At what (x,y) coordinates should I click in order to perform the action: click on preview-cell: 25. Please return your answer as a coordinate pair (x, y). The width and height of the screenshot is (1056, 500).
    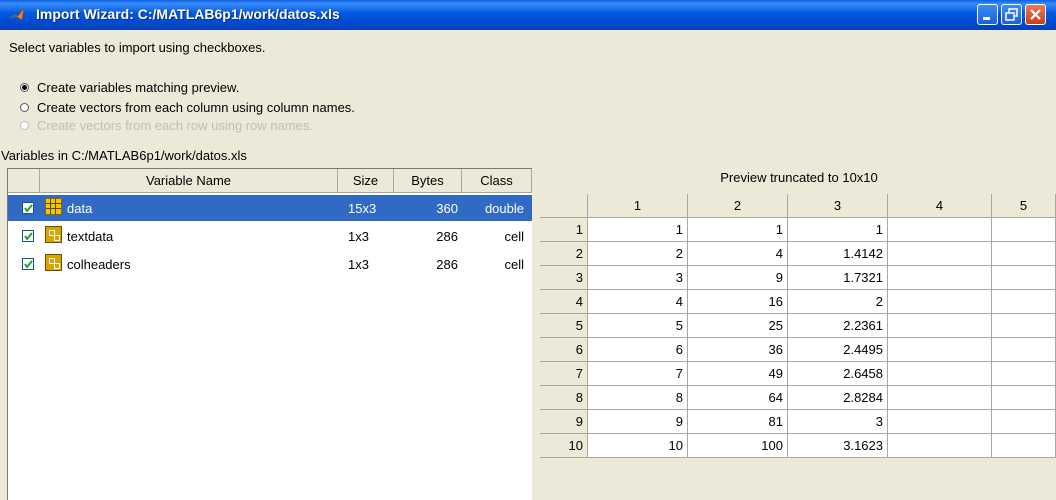
    Looking at the image, I should click on (738, 326).